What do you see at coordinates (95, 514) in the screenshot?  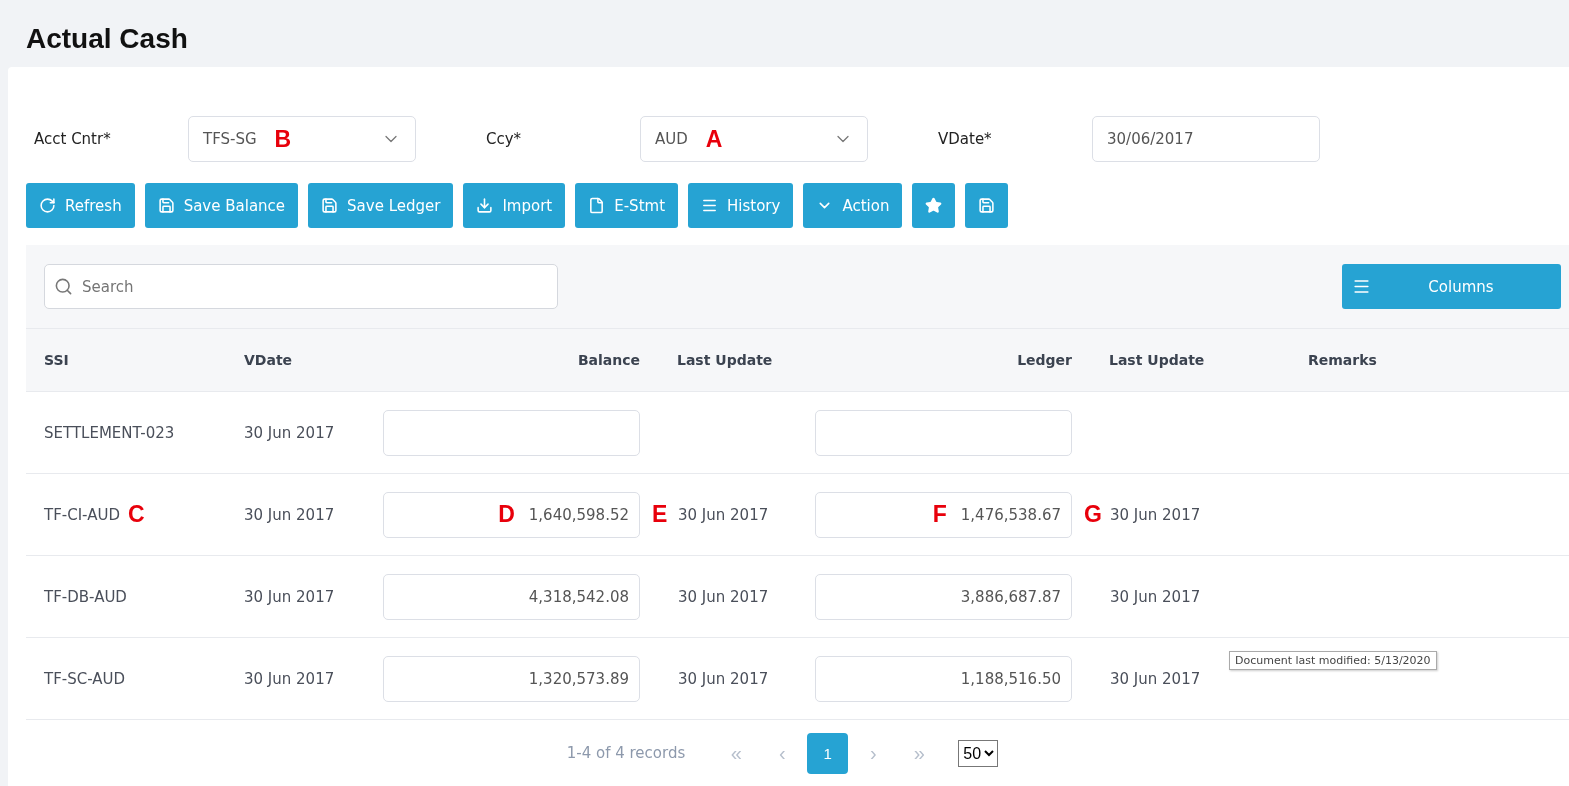 I see `table-cell-text: TF-CI-AUD C` at bounding box center [95, 514].